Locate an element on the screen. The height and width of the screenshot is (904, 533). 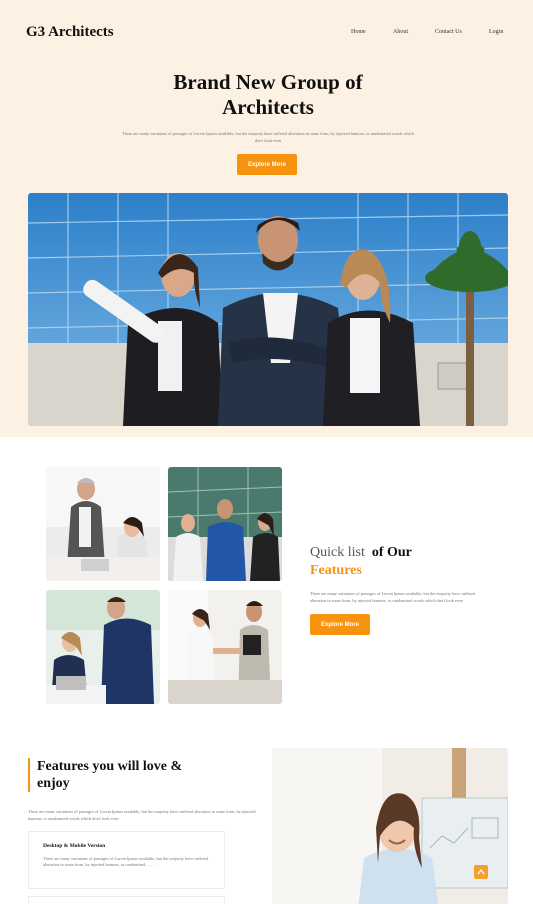
quick-list-title-part2: of Our is located at coordinates (391, 552).